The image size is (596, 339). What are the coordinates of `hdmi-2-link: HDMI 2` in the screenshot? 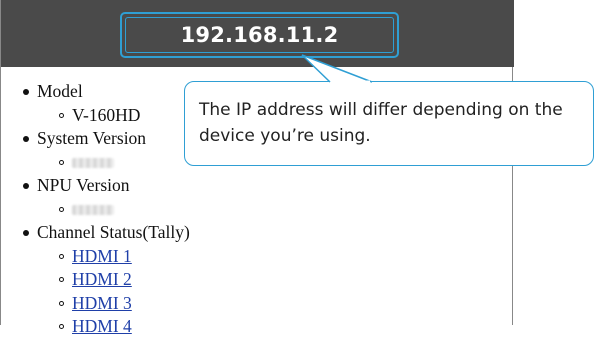 It's located at (102, 279).